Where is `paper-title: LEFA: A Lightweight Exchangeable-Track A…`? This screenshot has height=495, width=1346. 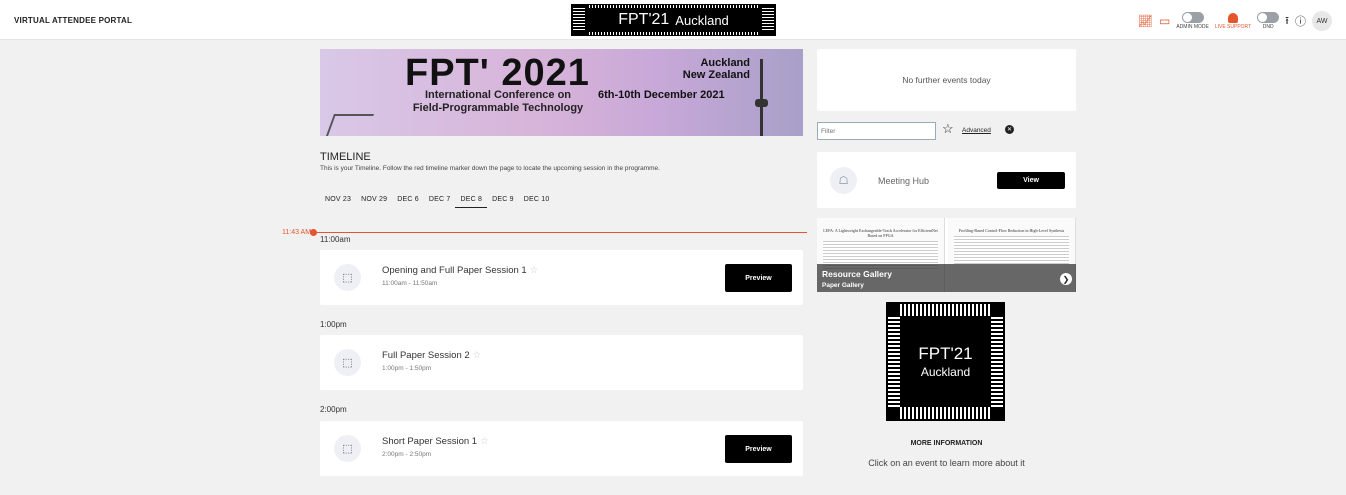
paper-title: LEFA: A Lightweight Exchangeable-Track A… is located at coordinates (880, 233).